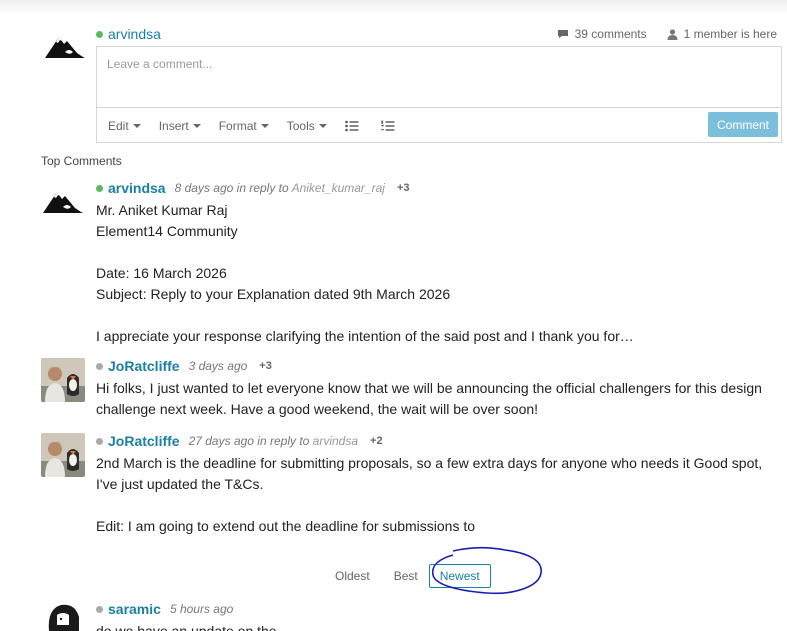 Image resolution: width=787 pixels, height=631 pixels. What do you see at coordinates (307, 126) in the screenshot?
I see `tools-menu: Tools` at bounding box center [307, 126].